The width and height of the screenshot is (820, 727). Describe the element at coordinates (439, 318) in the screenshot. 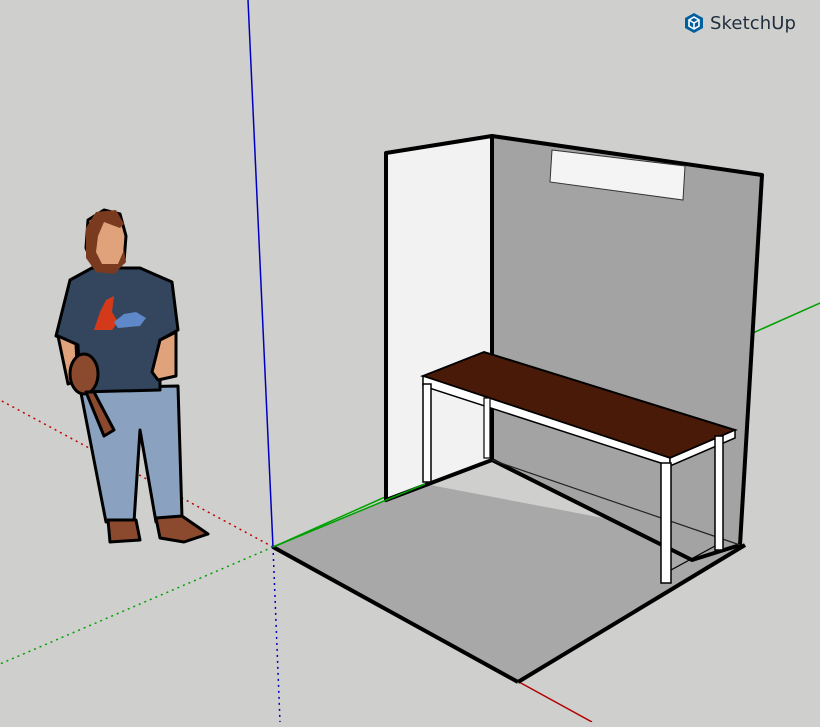

I see `left-wall` at that location.